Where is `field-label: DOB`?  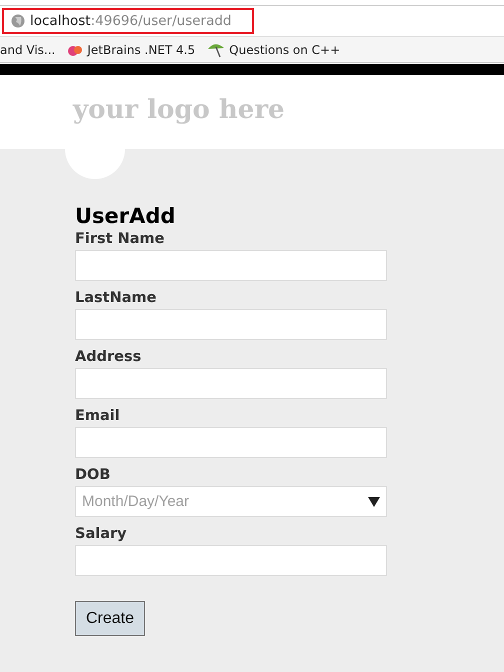
field-label: DOB is located at coordinates (93, 475).